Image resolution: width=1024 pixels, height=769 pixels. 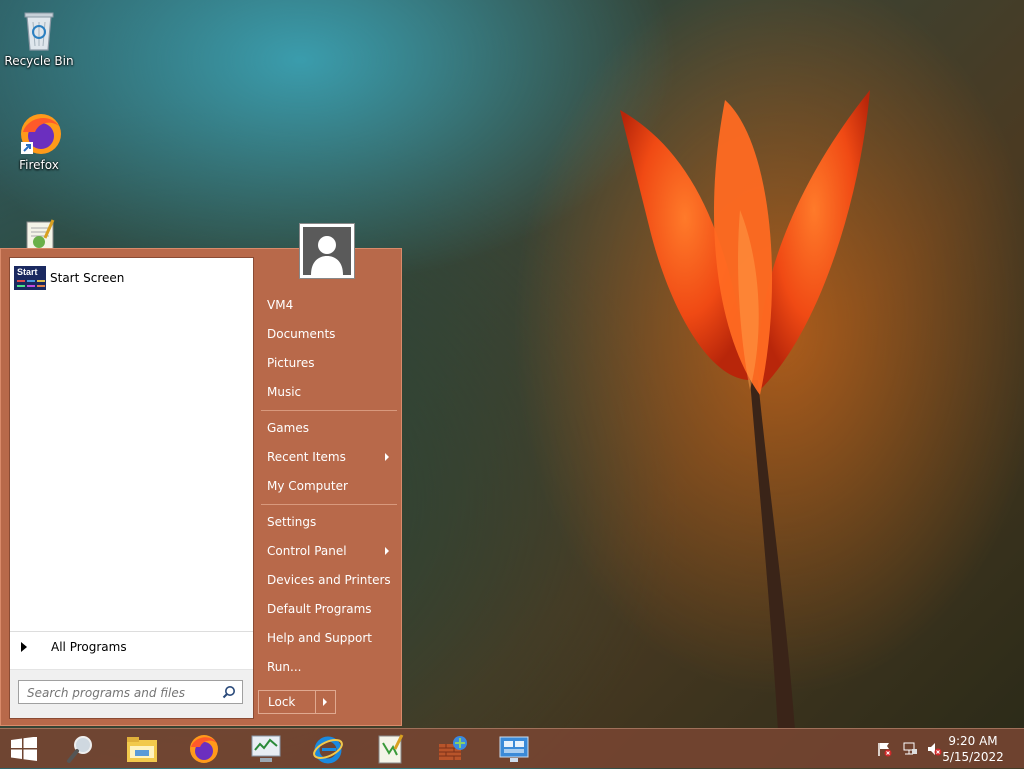 I want to click on search-area, so click(x=131, y=693).